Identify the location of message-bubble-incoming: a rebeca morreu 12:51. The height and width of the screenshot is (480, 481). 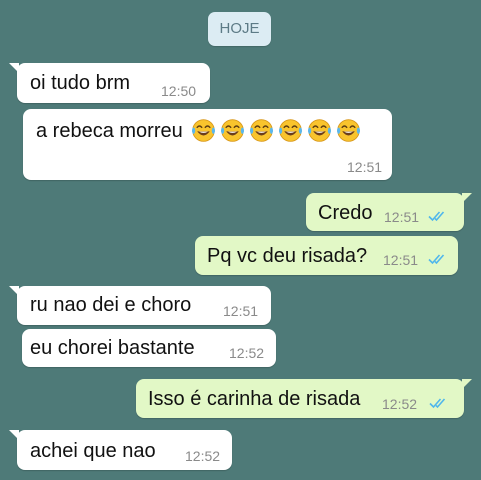
(207, 144).